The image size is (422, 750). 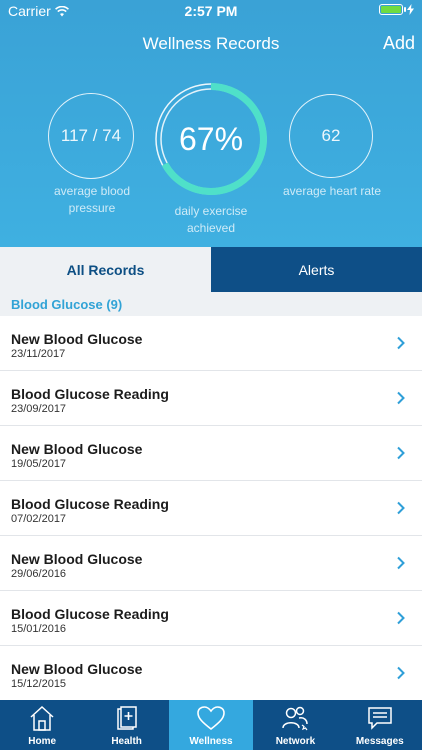 What do you see at coordinates (211, 304) in the screenshot?
I see `section-header: Blood Glucose (9)` at bounding box center [211, 304].